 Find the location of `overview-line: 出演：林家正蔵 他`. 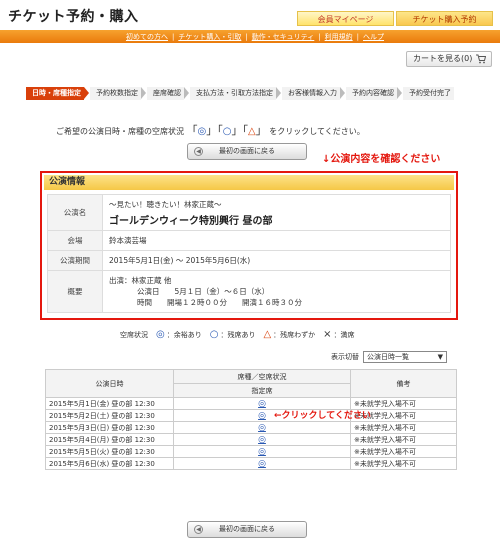

overview-line: 出演：林家正蔵 他 is located at coordinates (140, 280).